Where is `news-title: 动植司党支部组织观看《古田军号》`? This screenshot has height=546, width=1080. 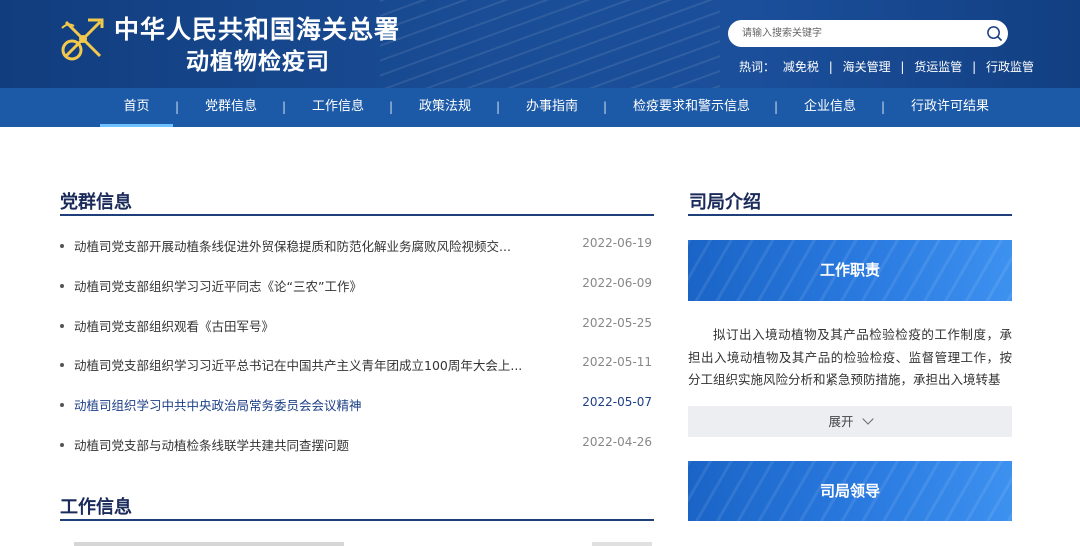
news-title: 动植司党支部组织观看《古田军号》 is located at coordinates (304, 325).